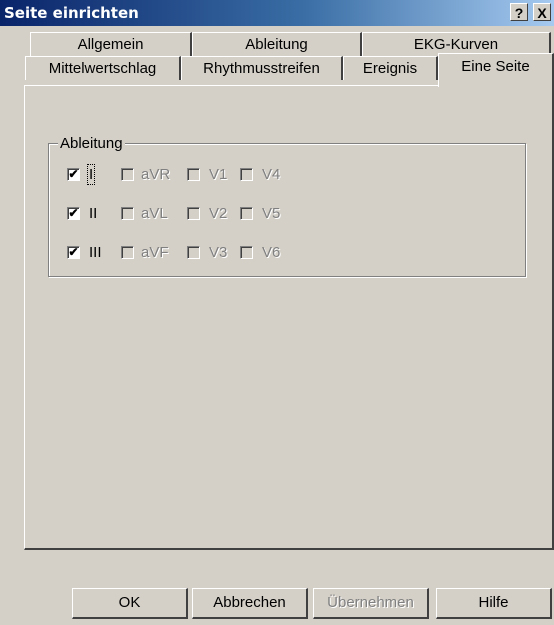 The width and height of the screenshot is (554, 625). Describe the element at coordinates (246, 252) in the screenshot. I see `checkbox-v6` at that location.